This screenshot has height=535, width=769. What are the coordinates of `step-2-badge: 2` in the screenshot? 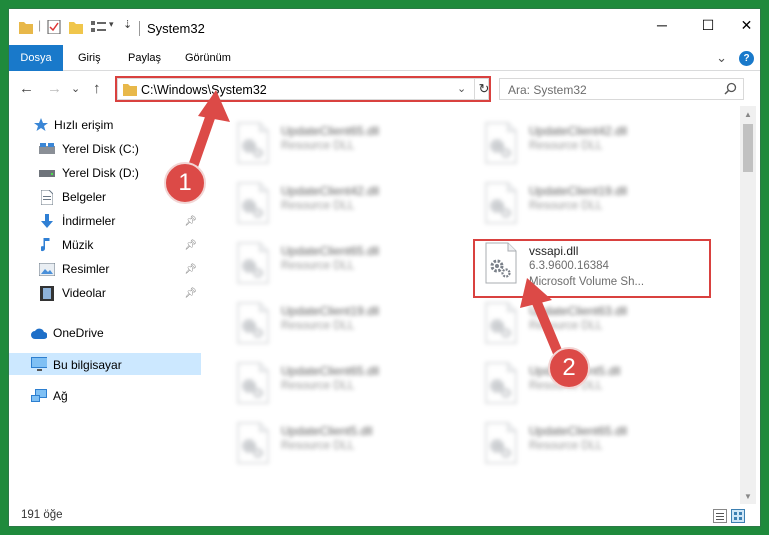 It's located at (569, 368).